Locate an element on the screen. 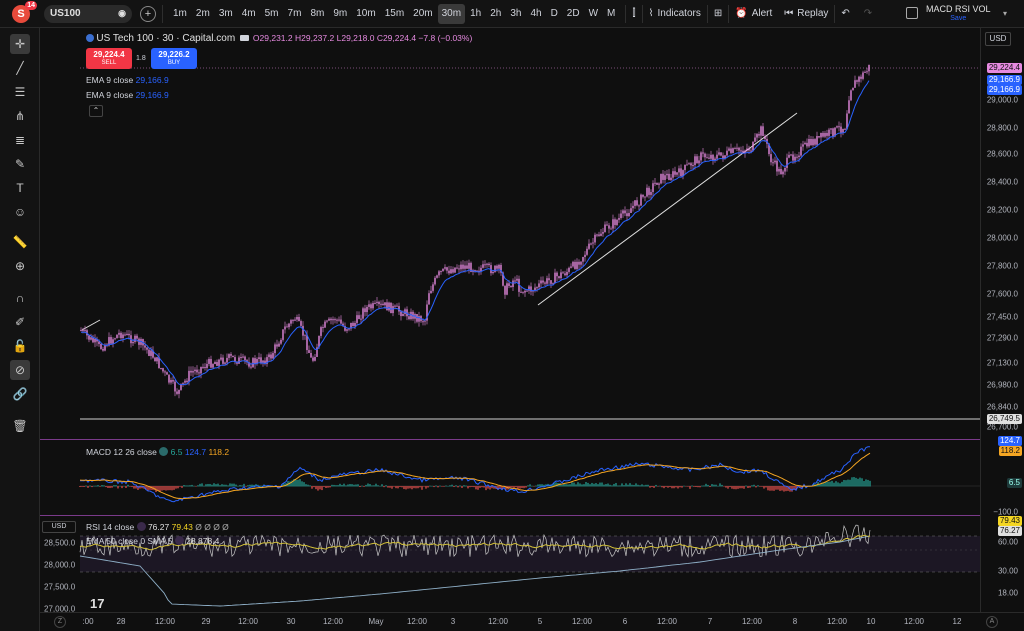  timeframe-2D: 2D is located at coordinates (573, 14).